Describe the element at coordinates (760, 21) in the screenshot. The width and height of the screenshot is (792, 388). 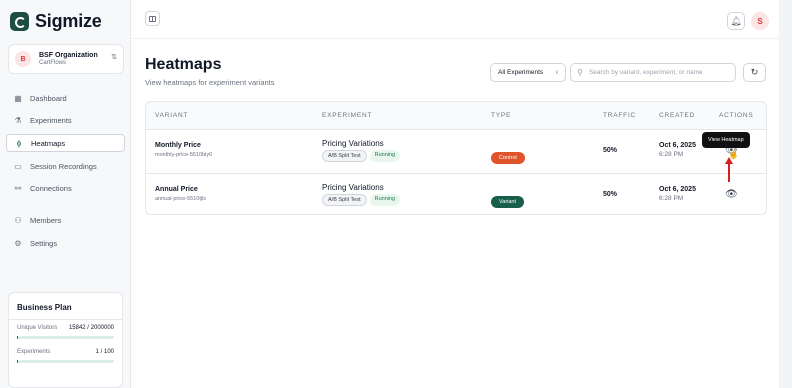
I see `user-avatar: S` at that location.